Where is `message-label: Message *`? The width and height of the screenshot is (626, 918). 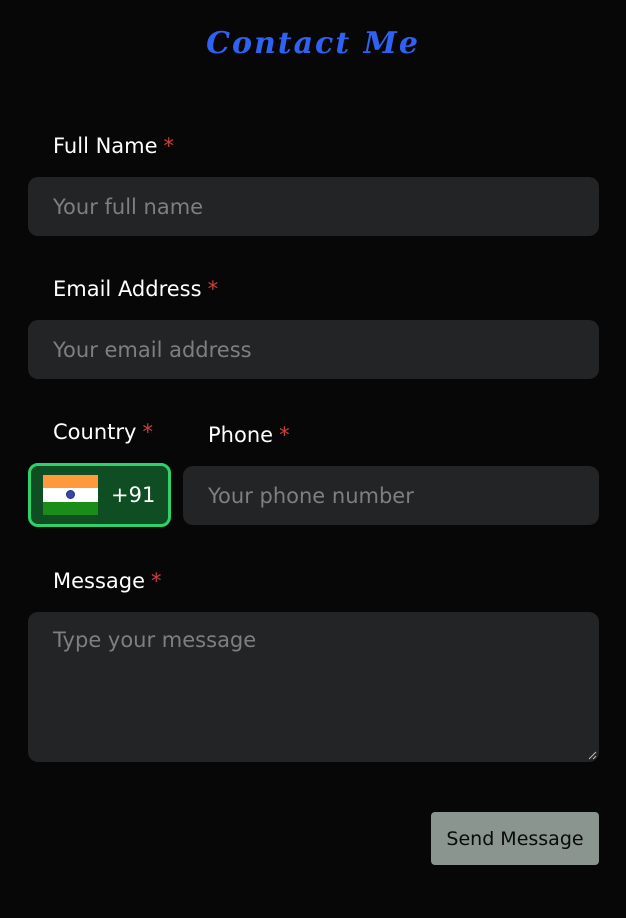
message-label: Message * is located at coordinates (107, 581).